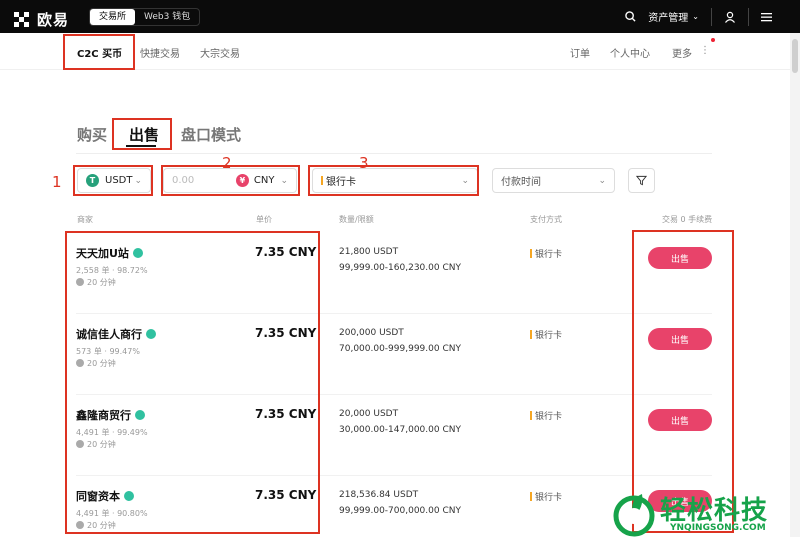 The image size is (800, 537). Describe the element at coordinates (713, 40) in the screenshot. I see `notification-dot` at that location.